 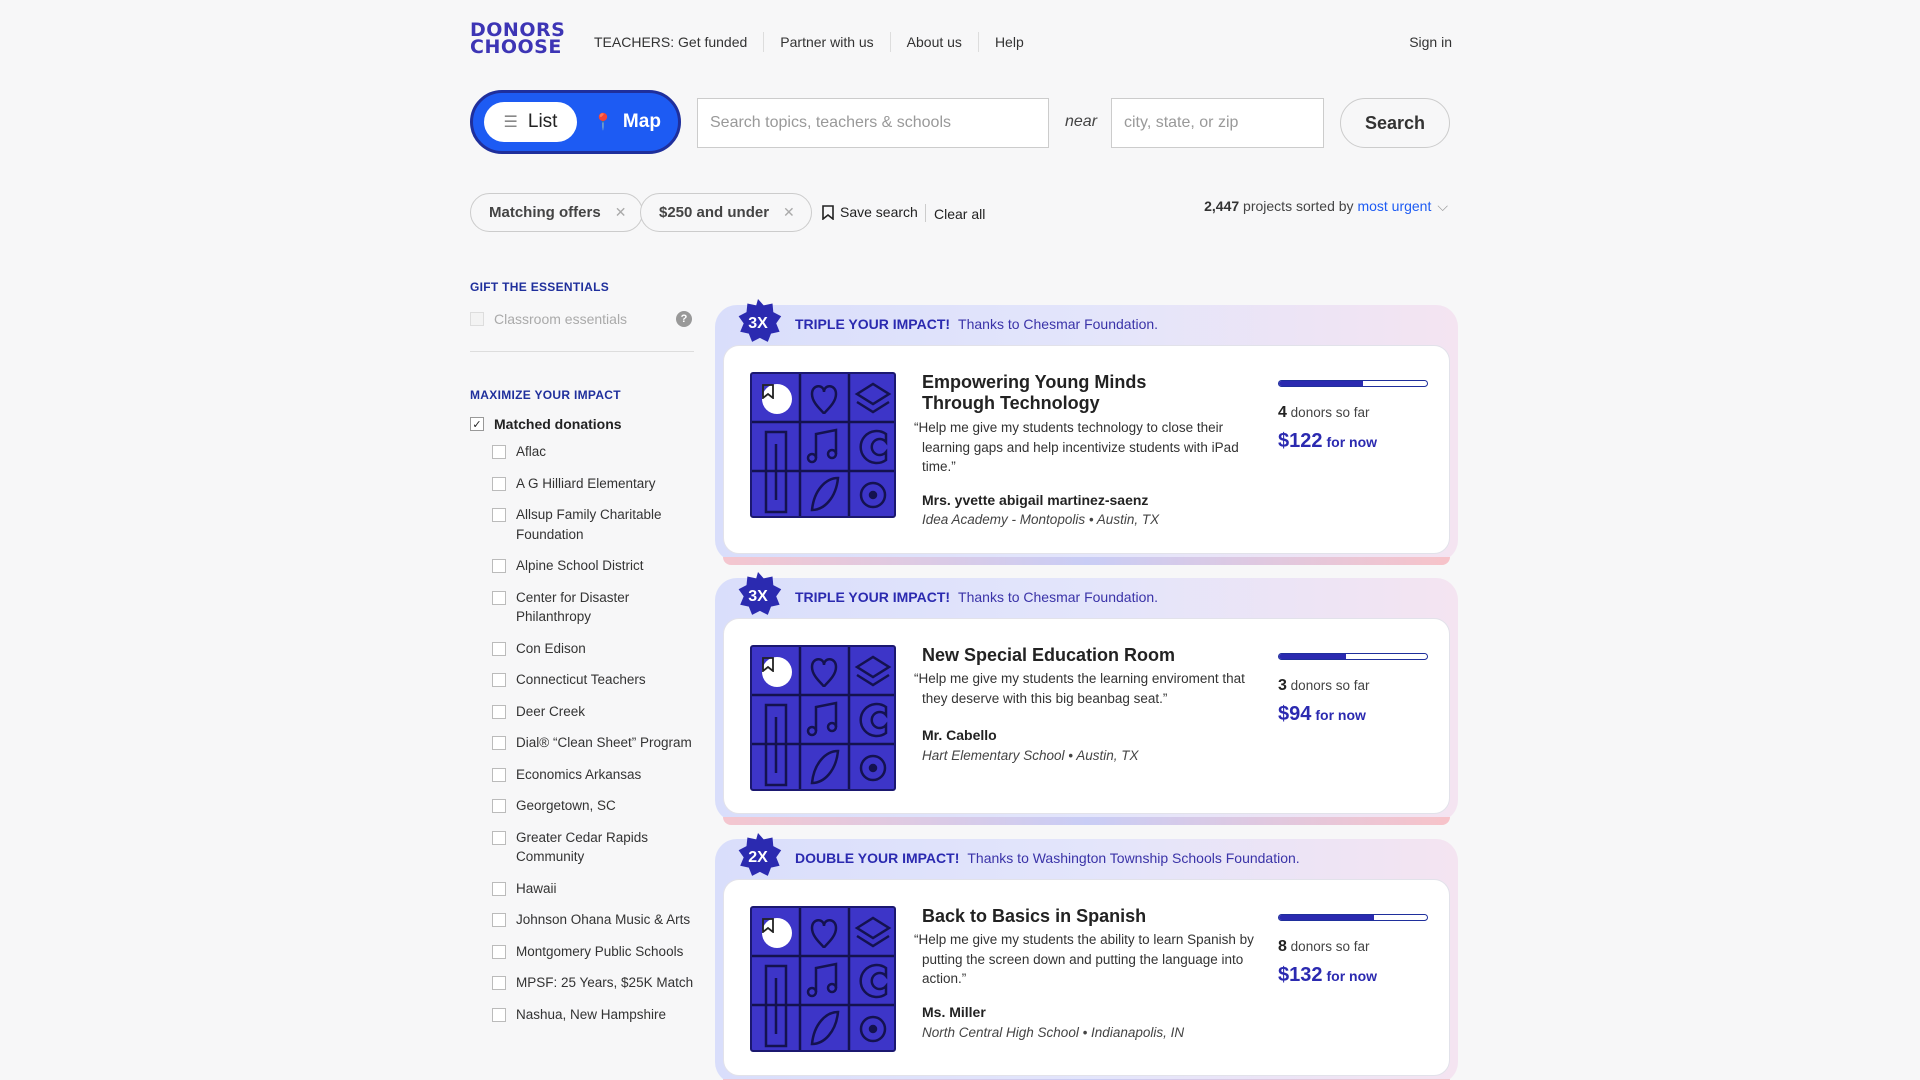 I want to click on list-item: Greater Cedar Rapids Community, so click(x=593, y=847).